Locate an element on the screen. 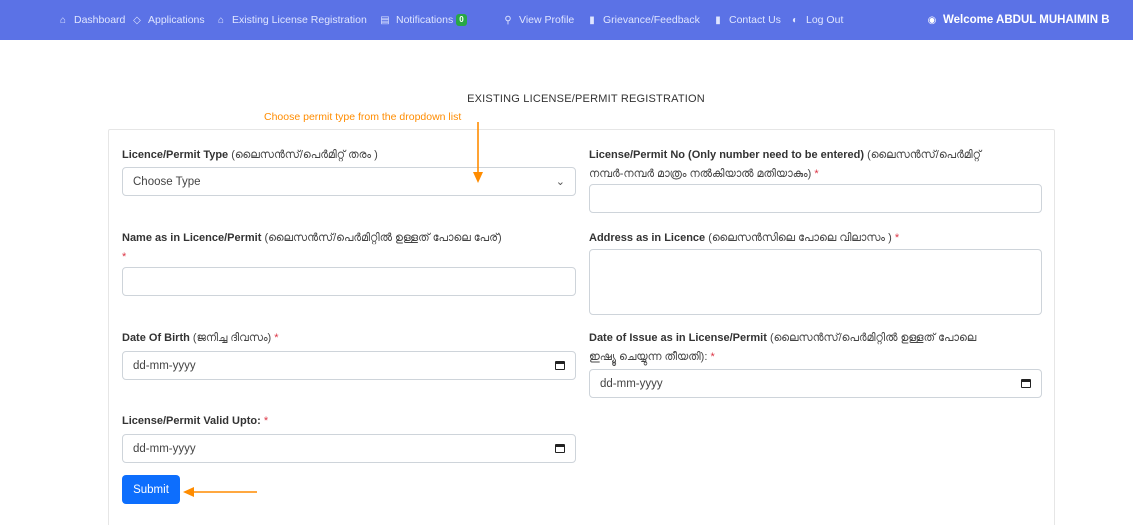 This screenshot has width=1133, height=525. nav-dashboard: ⌂ Dashboard is located at coordinates (91, 20).